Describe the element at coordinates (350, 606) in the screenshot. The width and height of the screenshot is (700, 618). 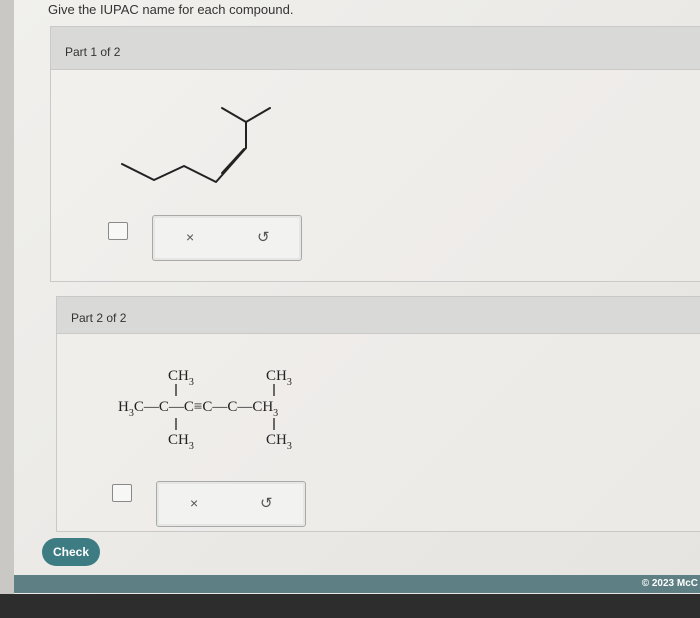
I see `monitor-bezel` at that location.